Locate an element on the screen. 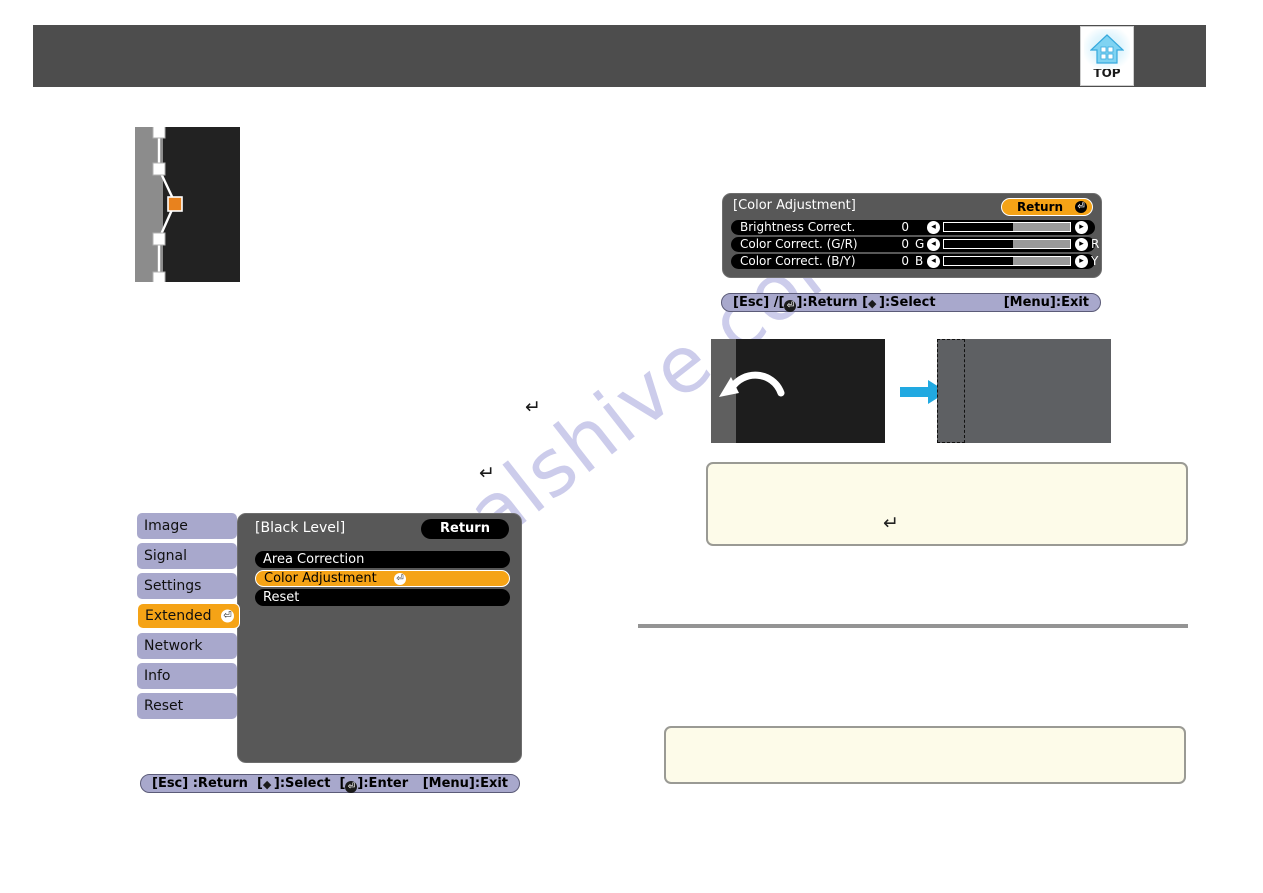  row-color-correct-gr: Color Correct. (G/R) 0 G ◂ ▸ R is located at coordinates (915, 244).